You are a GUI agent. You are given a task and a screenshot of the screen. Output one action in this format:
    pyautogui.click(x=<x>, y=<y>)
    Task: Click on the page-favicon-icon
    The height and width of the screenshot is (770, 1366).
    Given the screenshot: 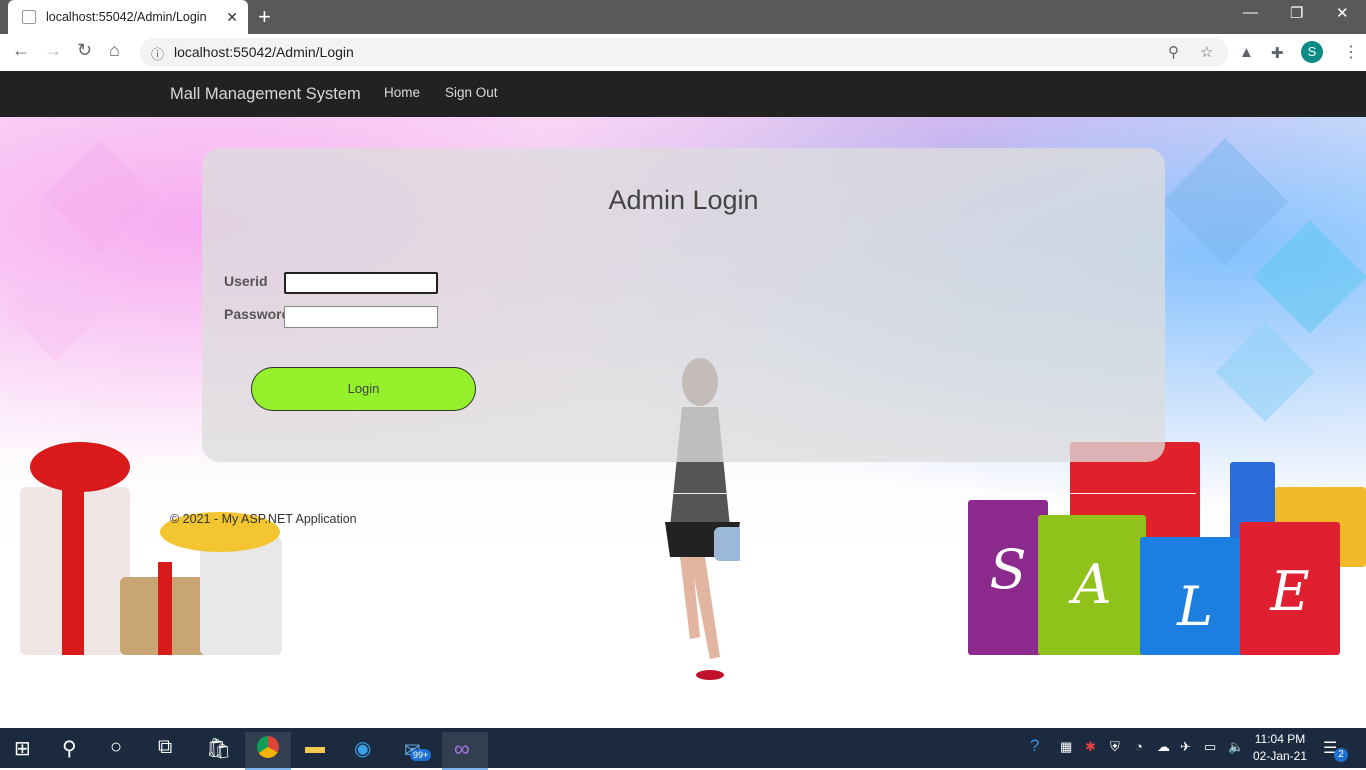 What is the action you would take?
    pyautogui.click(x=29, y=17)
    